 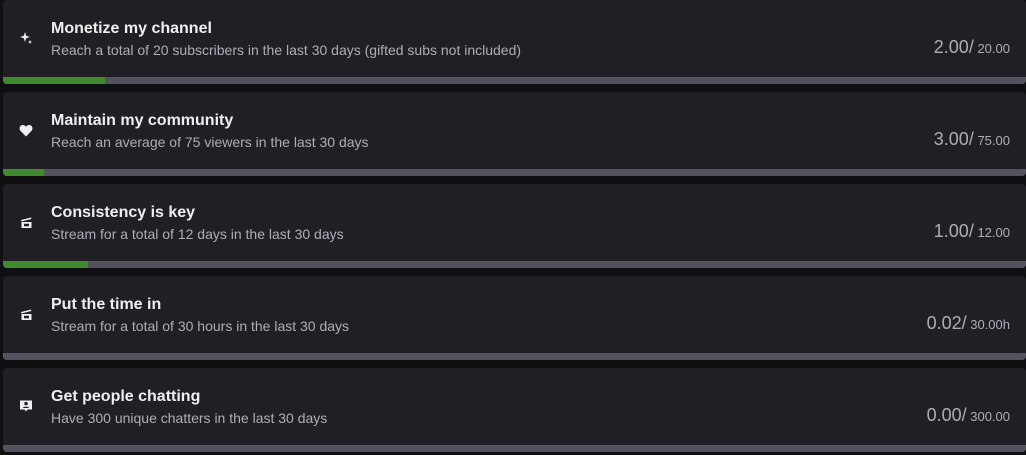 I want to click on goal-progress-text: 0.02/ 30.00h, so click(x=968, y=324).